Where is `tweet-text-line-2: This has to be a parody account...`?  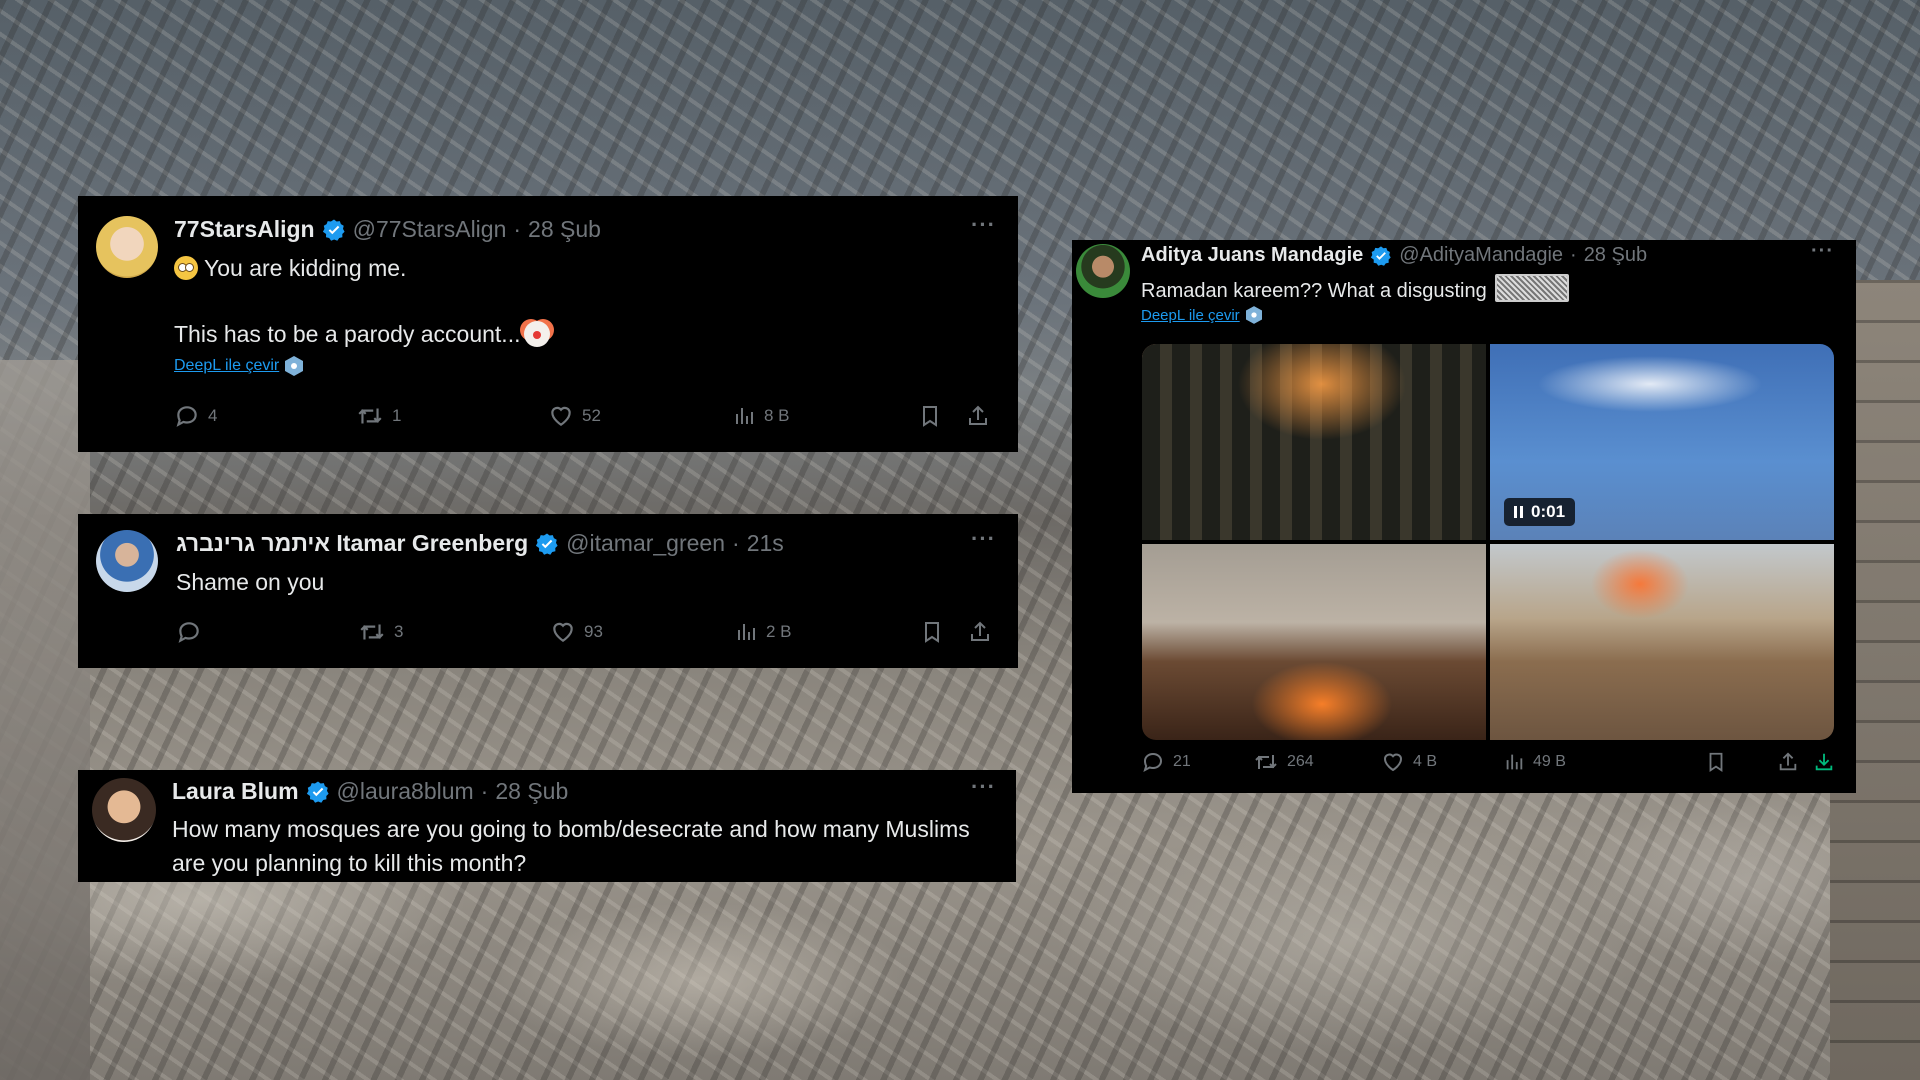 tweet-text-line-2: This has to be a parody account... is located at coordinates (362, 334).